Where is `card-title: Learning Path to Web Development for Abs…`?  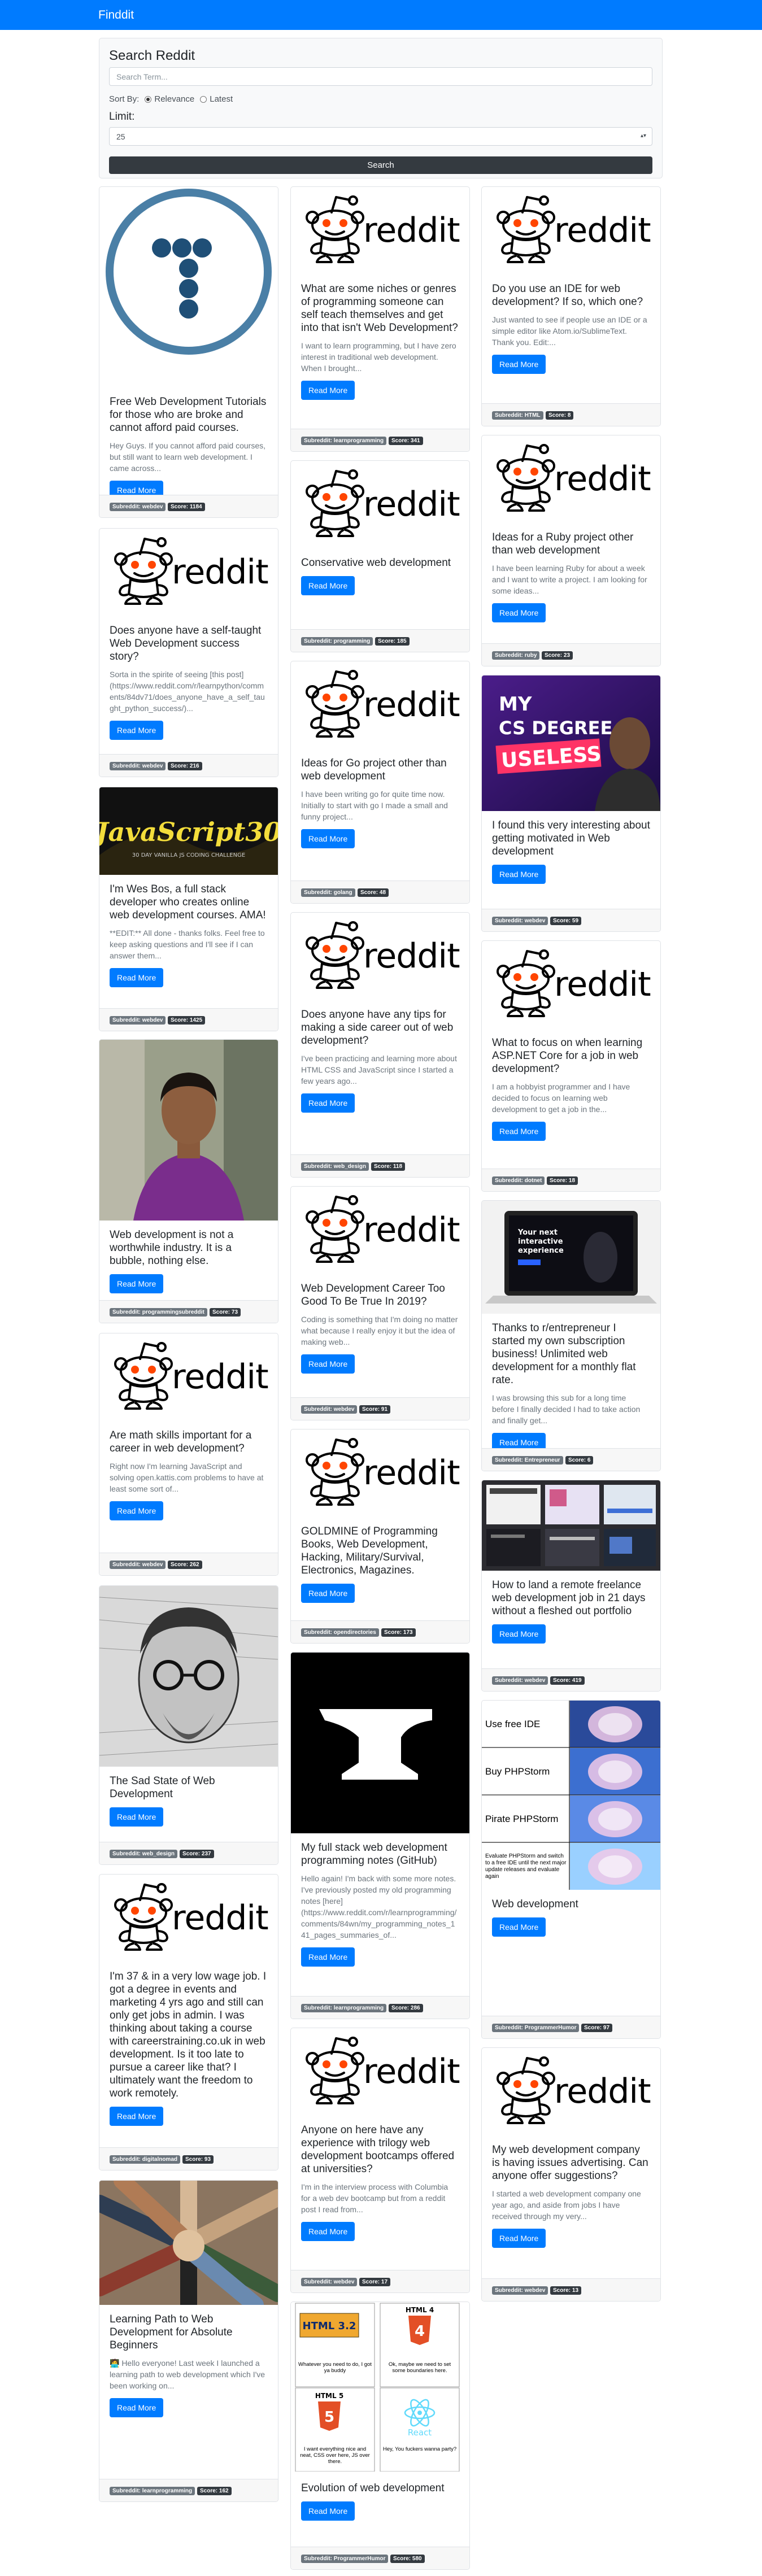
card-title: Learning Path to Web Development for Abs… is located at coordinates (172, 2332).